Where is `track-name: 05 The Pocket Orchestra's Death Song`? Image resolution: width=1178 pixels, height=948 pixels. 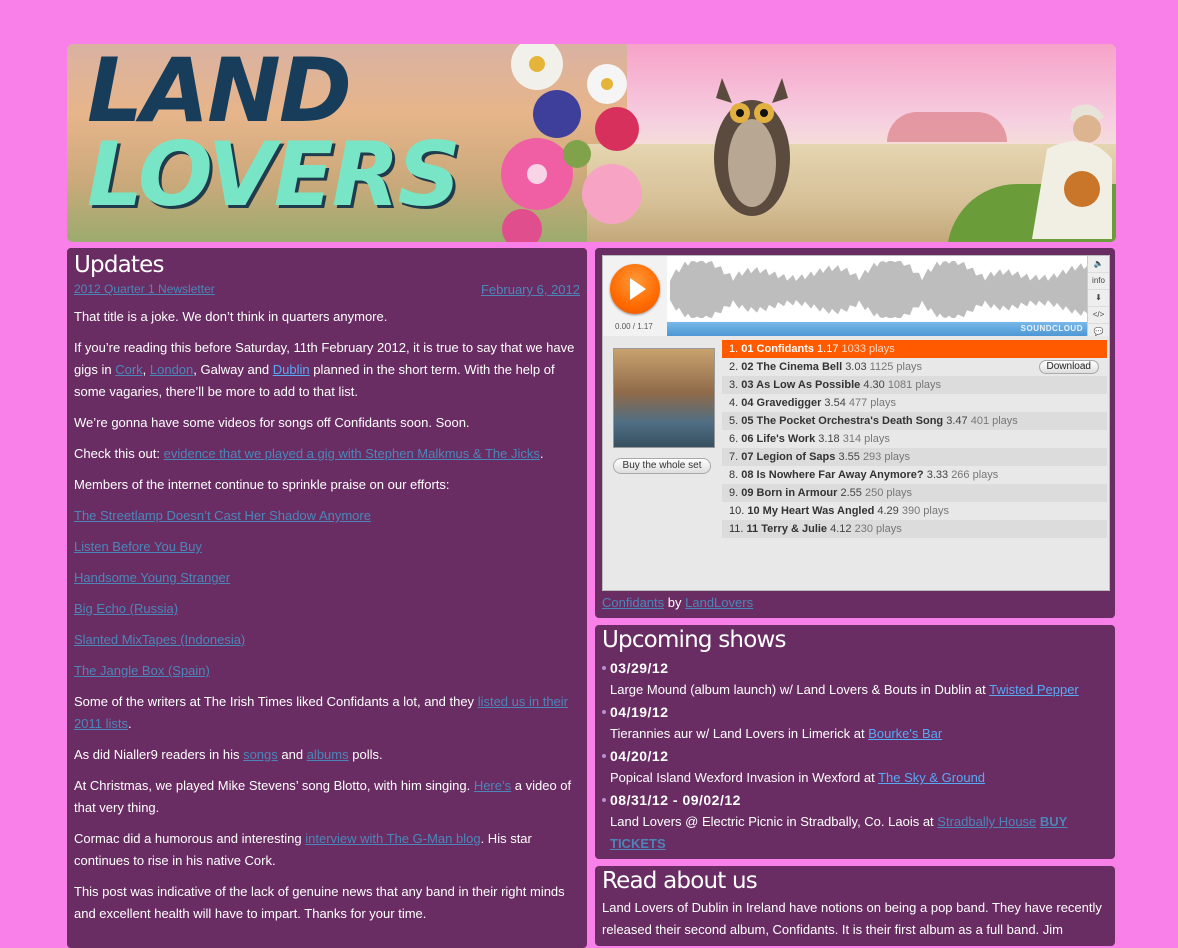 track-name: 05 The Pocket Orchestra's Death Song is located at coordinates (842, 421).